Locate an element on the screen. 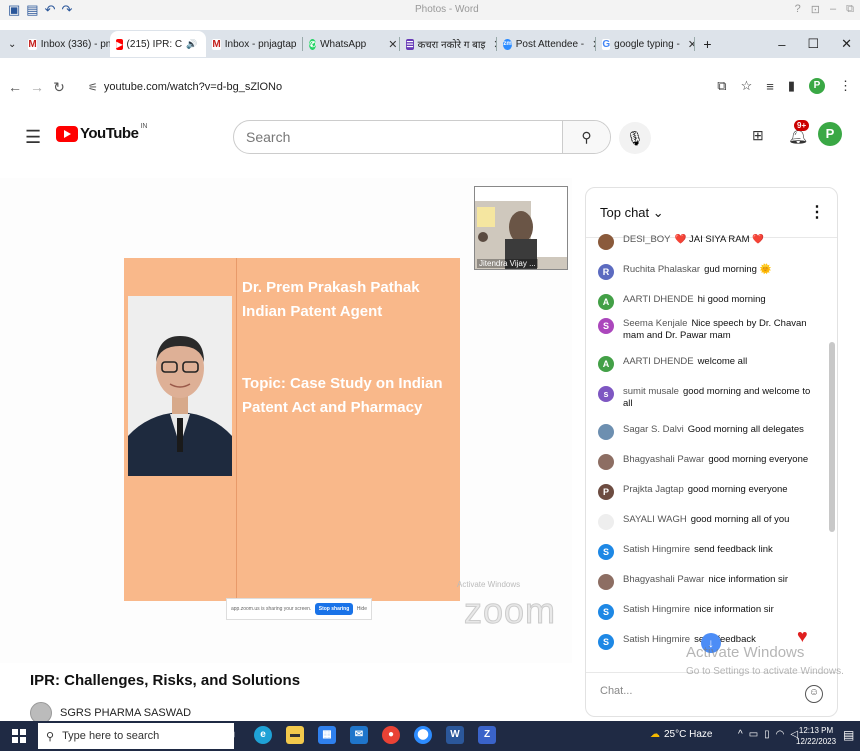 This screenshot has width=860, height=751. chat-author: SAYALI WAGH is located at coordinates (655, 519).